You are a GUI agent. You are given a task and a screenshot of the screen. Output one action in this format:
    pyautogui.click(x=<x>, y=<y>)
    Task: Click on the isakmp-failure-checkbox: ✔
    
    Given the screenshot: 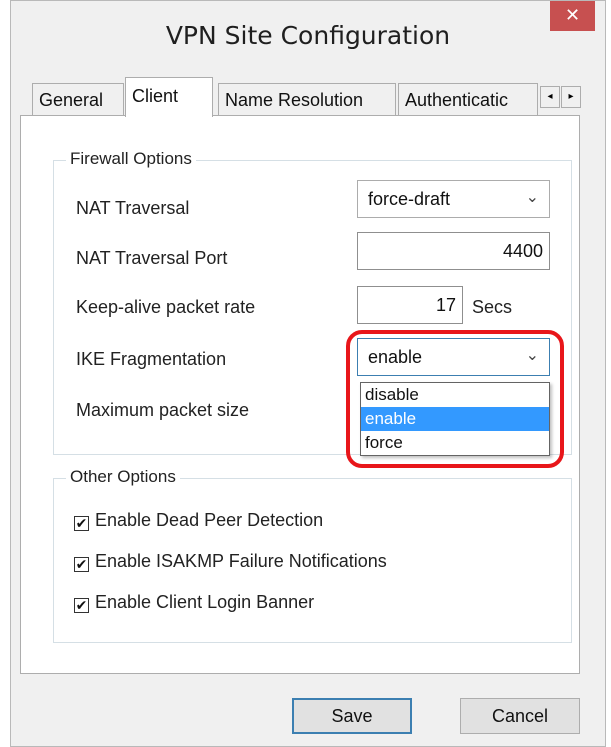 What is the action you would take?
    pyautogui.click(x=81, y=564)
    